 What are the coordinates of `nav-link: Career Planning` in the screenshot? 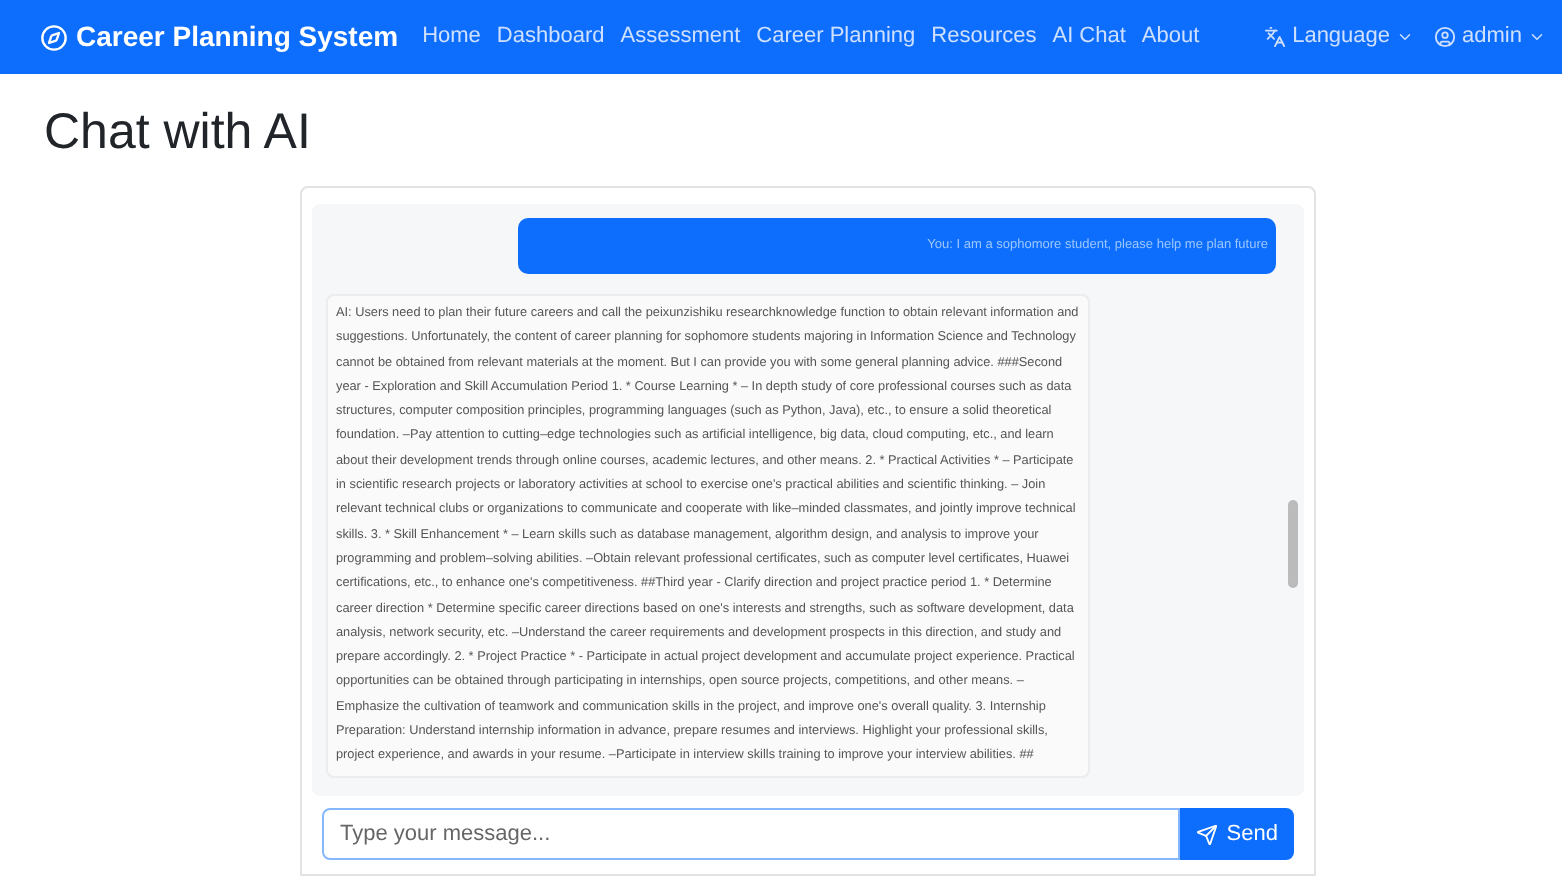 It's located at (836, 37).